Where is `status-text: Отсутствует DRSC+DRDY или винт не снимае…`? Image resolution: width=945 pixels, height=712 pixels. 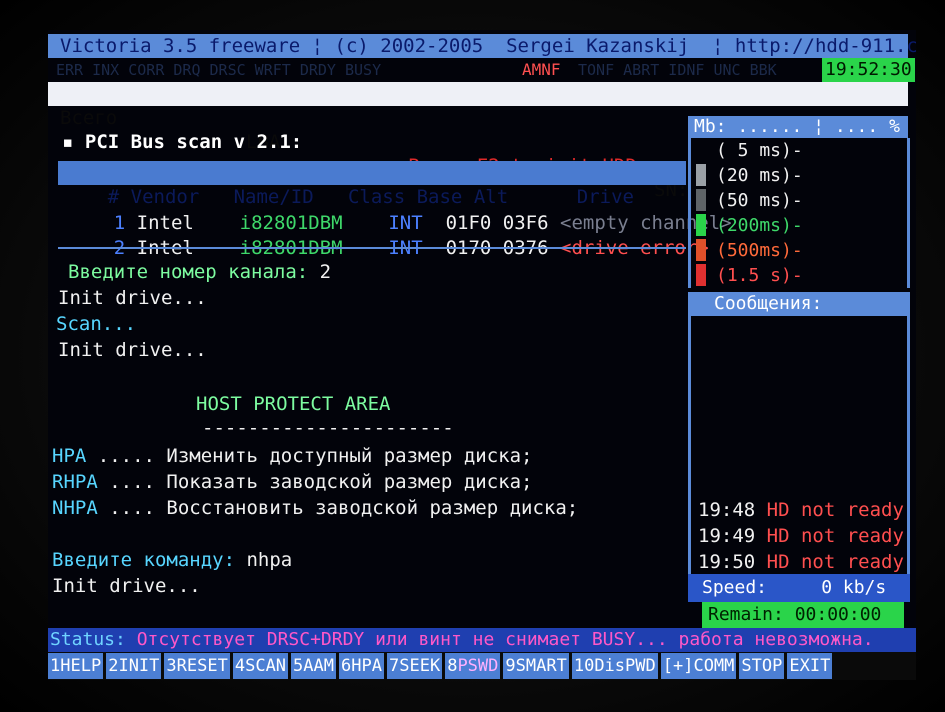
status-text: Отсутствует DRSC+DRDY или винт не снимае… is located at coordinates (499, 639).